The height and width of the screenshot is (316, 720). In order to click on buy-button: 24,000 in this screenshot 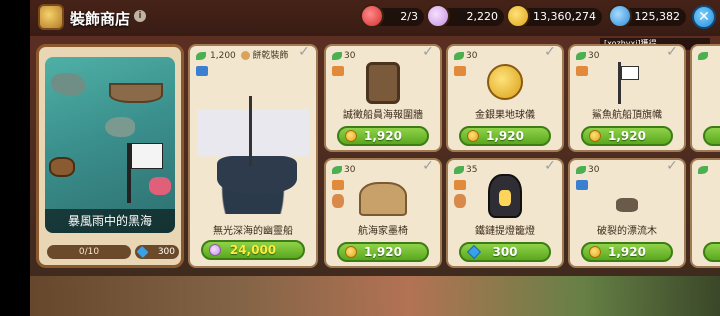, I will do `click(253, 250)`.